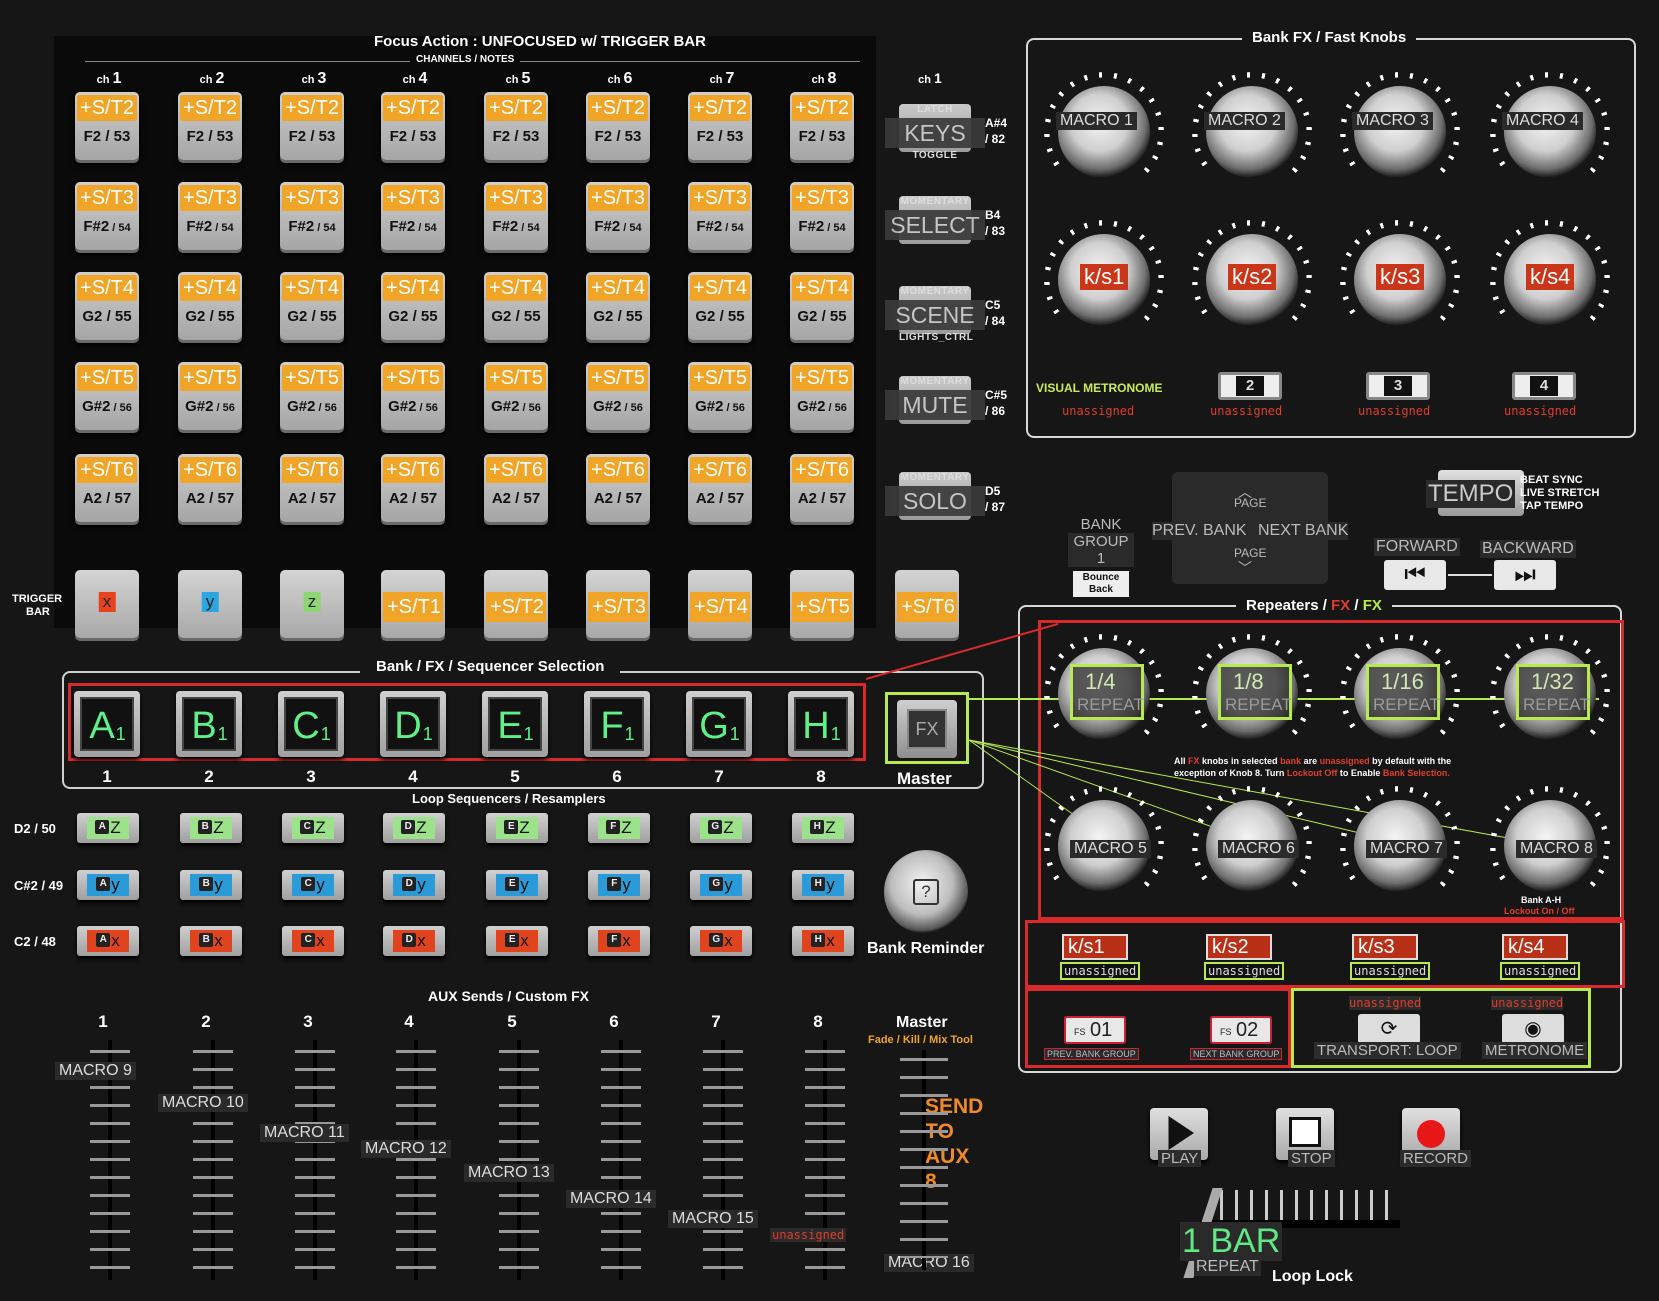 This screenshot has width=1659, height=1301. What do you see at coordinates (211, 828) in the screenshot?
I see `loop-button: BZ` at bounding box center [211, 828].